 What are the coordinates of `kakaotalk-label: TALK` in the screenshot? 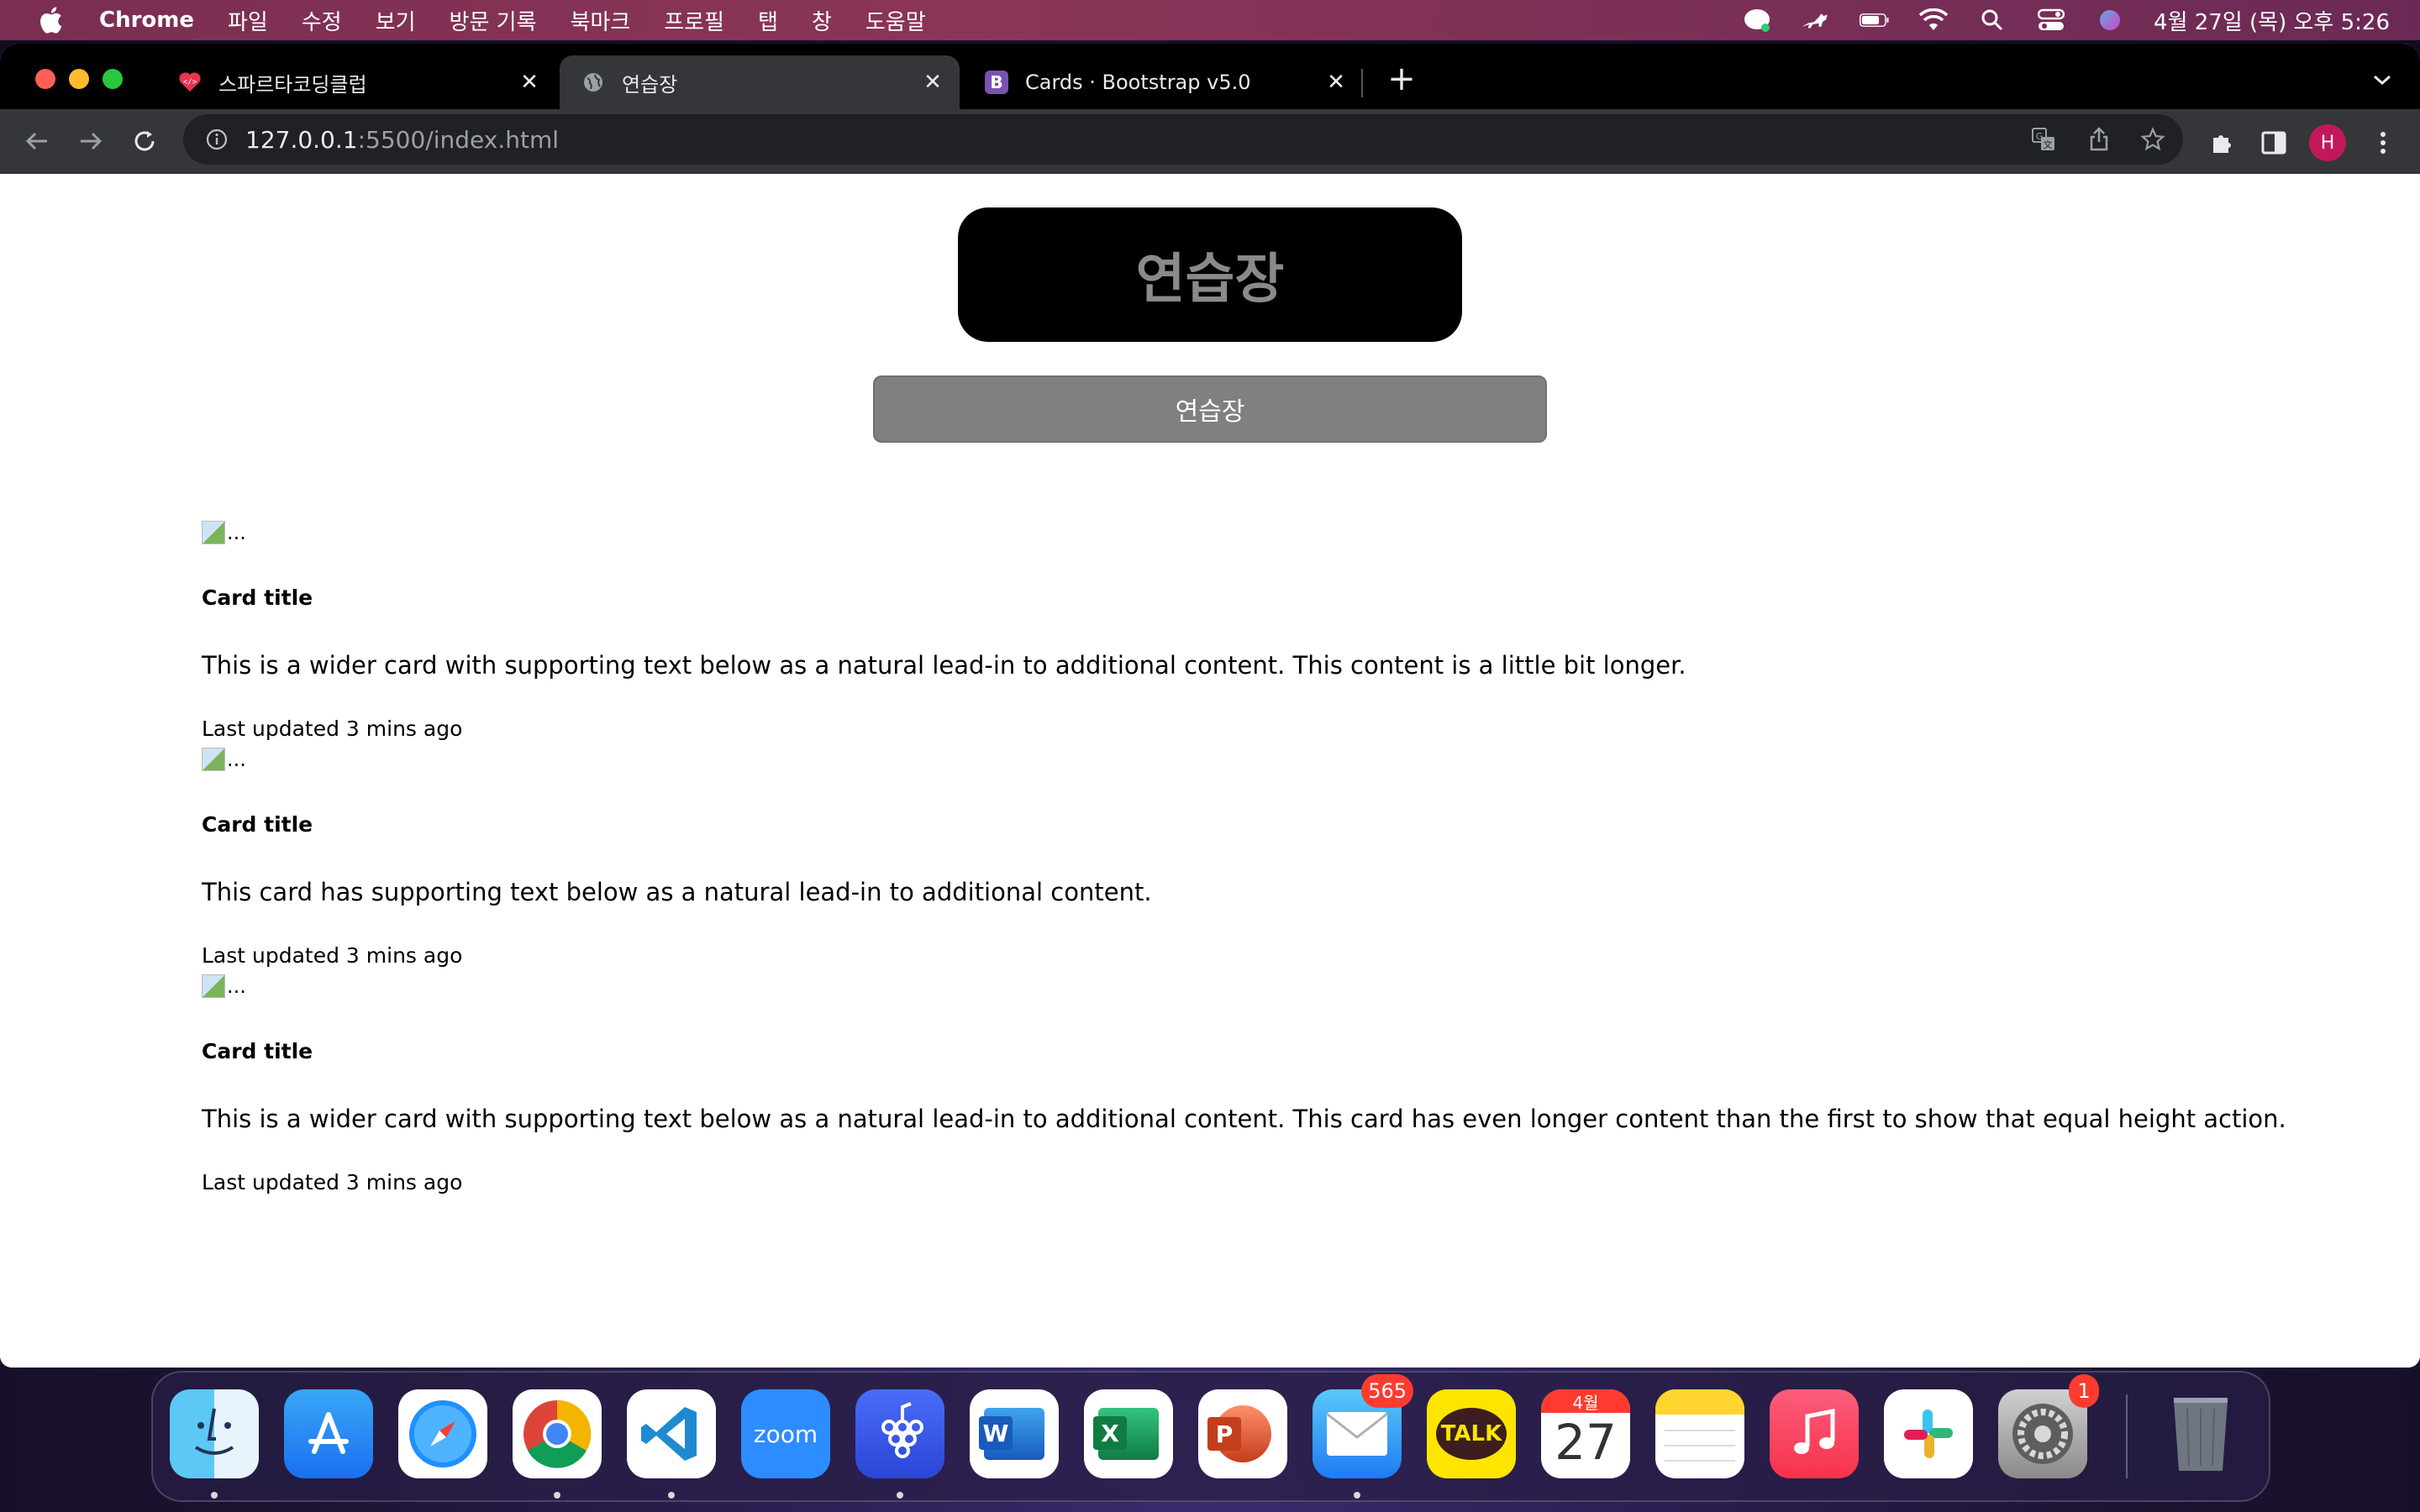 It's located at (1471, 1434).